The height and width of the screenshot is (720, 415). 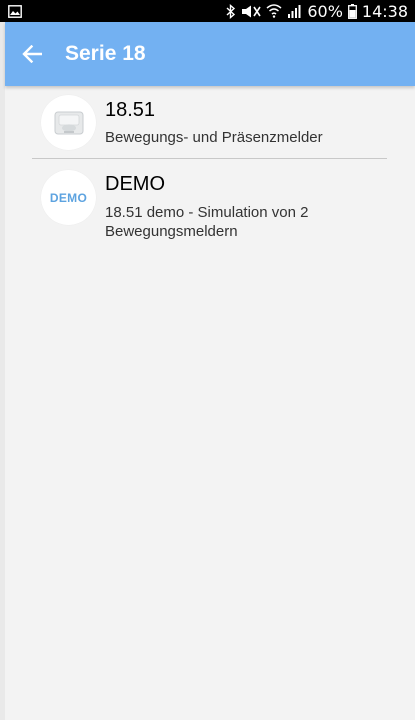 What do you see at coordinates (325, 11) in the screenshot?
I see `battery-percentage: 60%` at bounding box center [325, 11].